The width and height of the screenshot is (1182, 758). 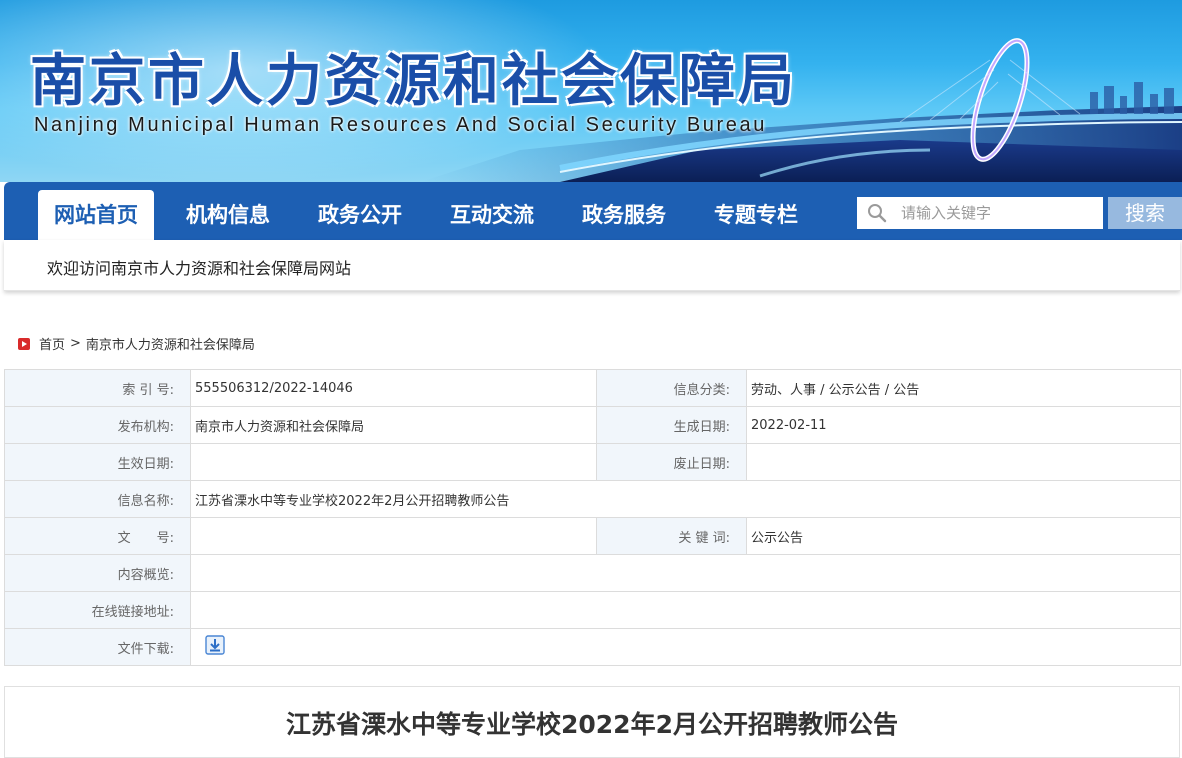 I want to click on effective-date-label: 生效日期:, so click(x=97, y=462).